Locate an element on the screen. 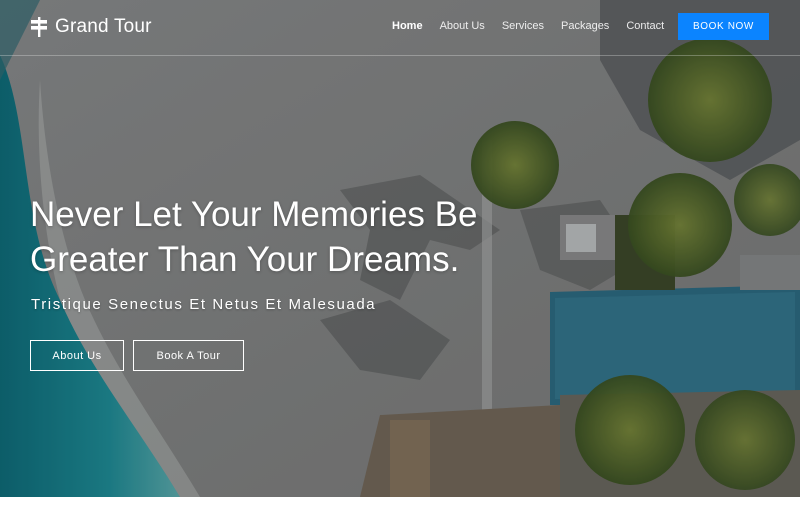 The height and width of the screenshot is (530, 800). brand-logo: Grand Tour is located at coordinates (91, 27).